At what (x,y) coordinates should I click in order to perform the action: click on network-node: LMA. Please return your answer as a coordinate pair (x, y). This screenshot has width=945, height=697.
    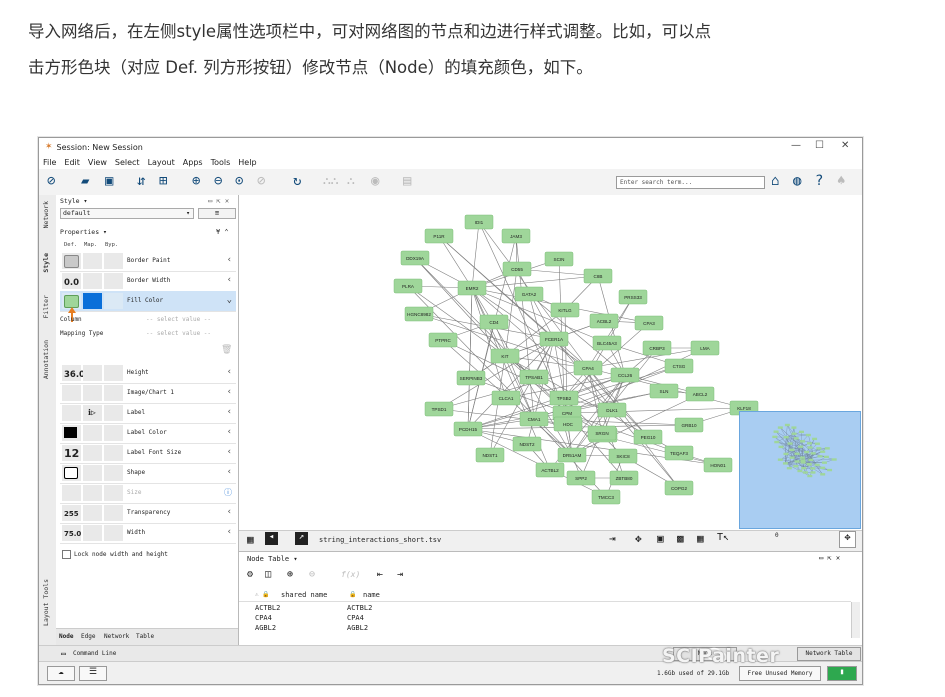
    Looking at the image, I should click on (705, 348).